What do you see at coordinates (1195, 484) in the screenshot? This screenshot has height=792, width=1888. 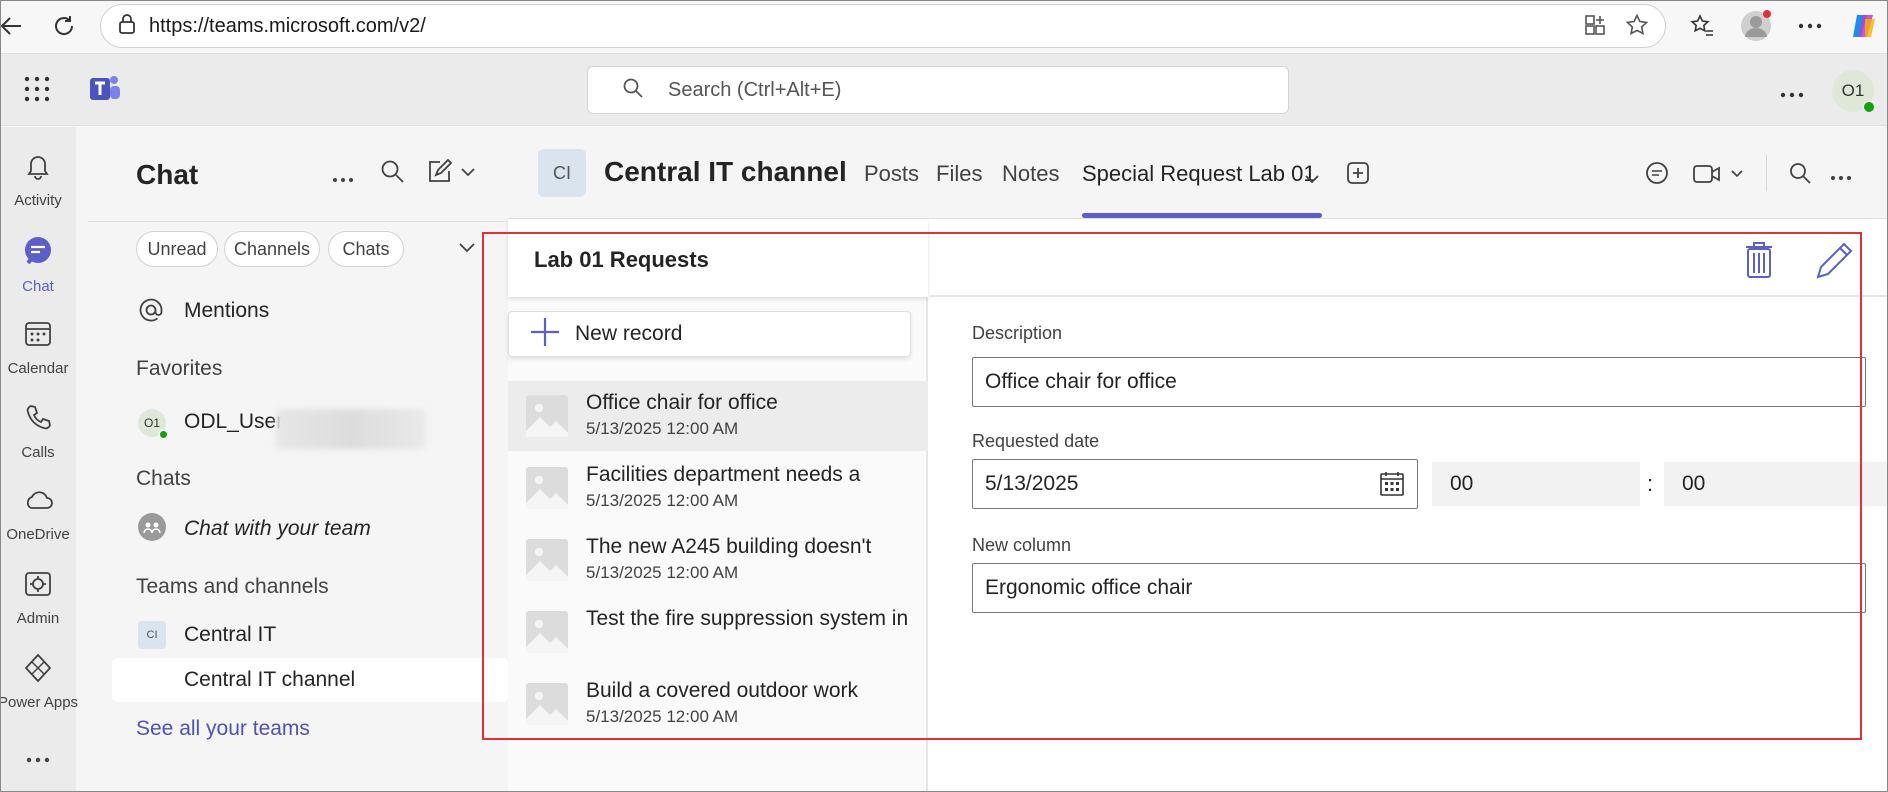 I see `requested-date-picker: 5/13/2025` at bounding box center [1195, 484].